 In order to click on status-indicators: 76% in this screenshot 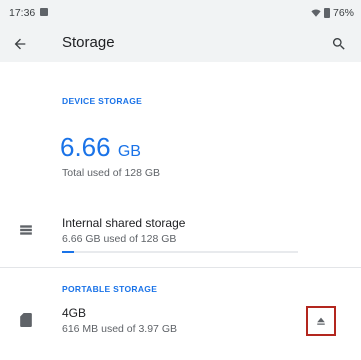, I will do `click(332, 13)`.